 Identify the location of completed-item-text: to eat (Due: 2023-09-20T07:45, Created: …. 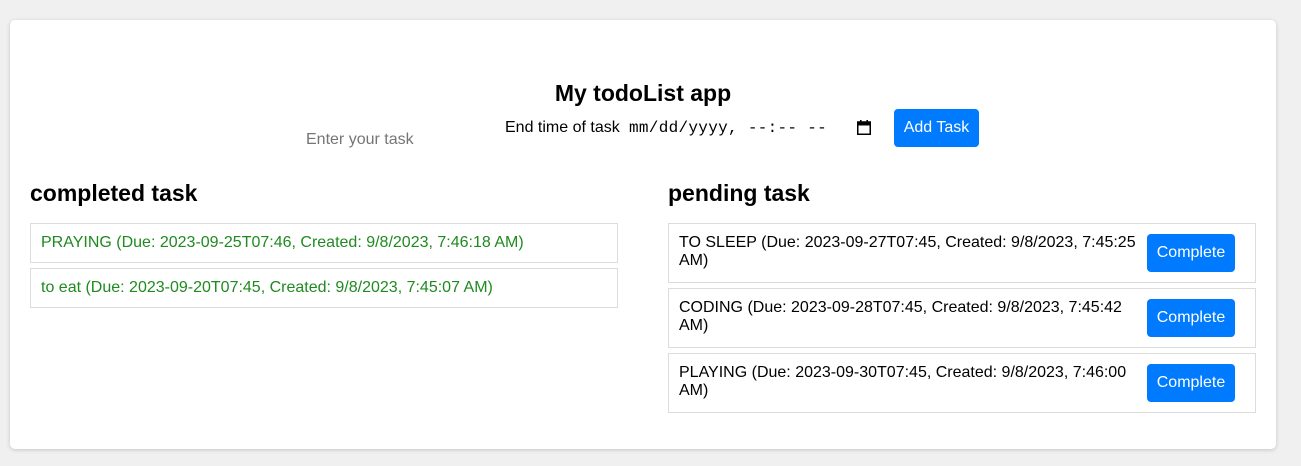
(267, 287).